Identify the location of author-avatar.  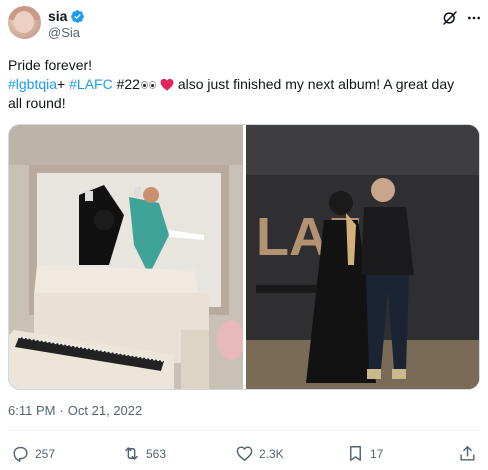
(24, 22).